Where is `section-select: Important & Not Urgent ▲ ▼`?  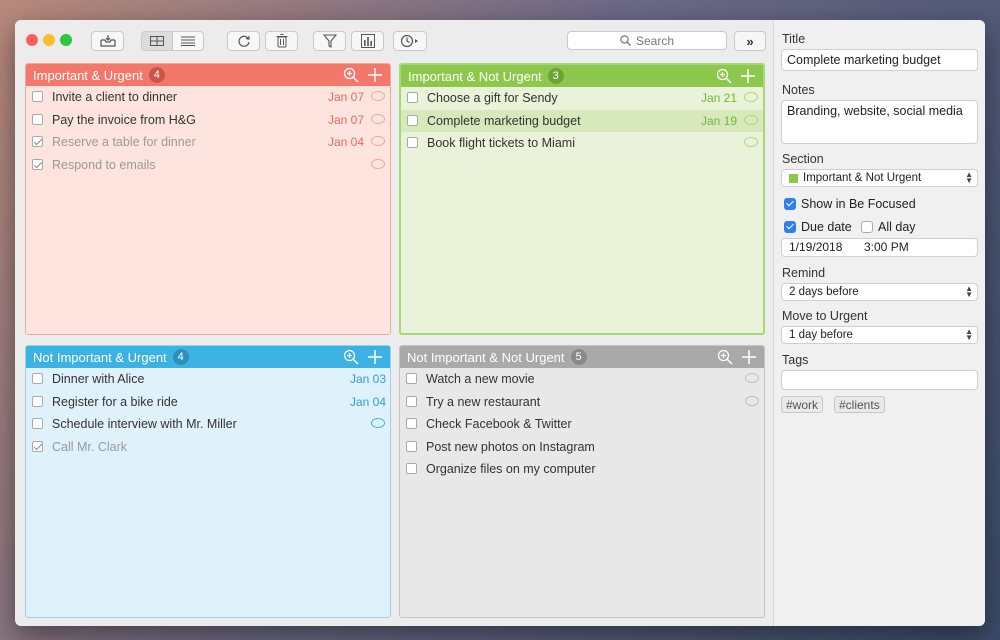
section-select: Important & Not Urgent ▲ ▼ is located at coordinates (879, 178).